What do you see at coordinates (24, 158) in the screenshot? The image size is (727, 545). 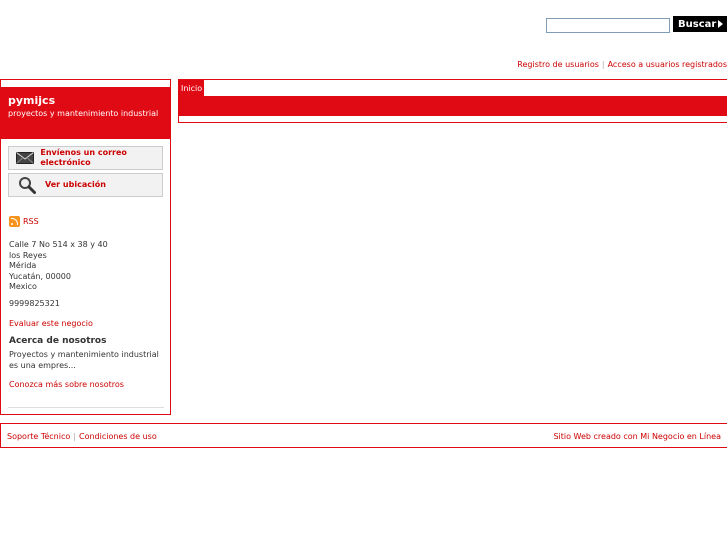 I see `envelope-icon` at bounding box center [24, 158].